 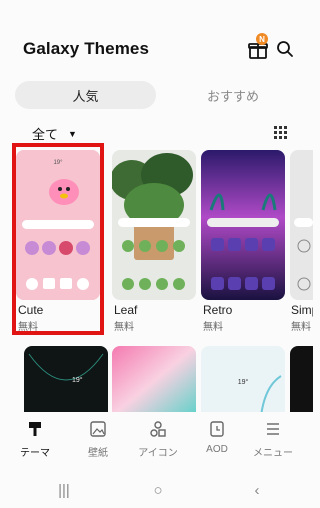 I want to click on bottom-navigation: テーマ 壁紙 アイコン AOD メニュー, so click(x=156, y=445).